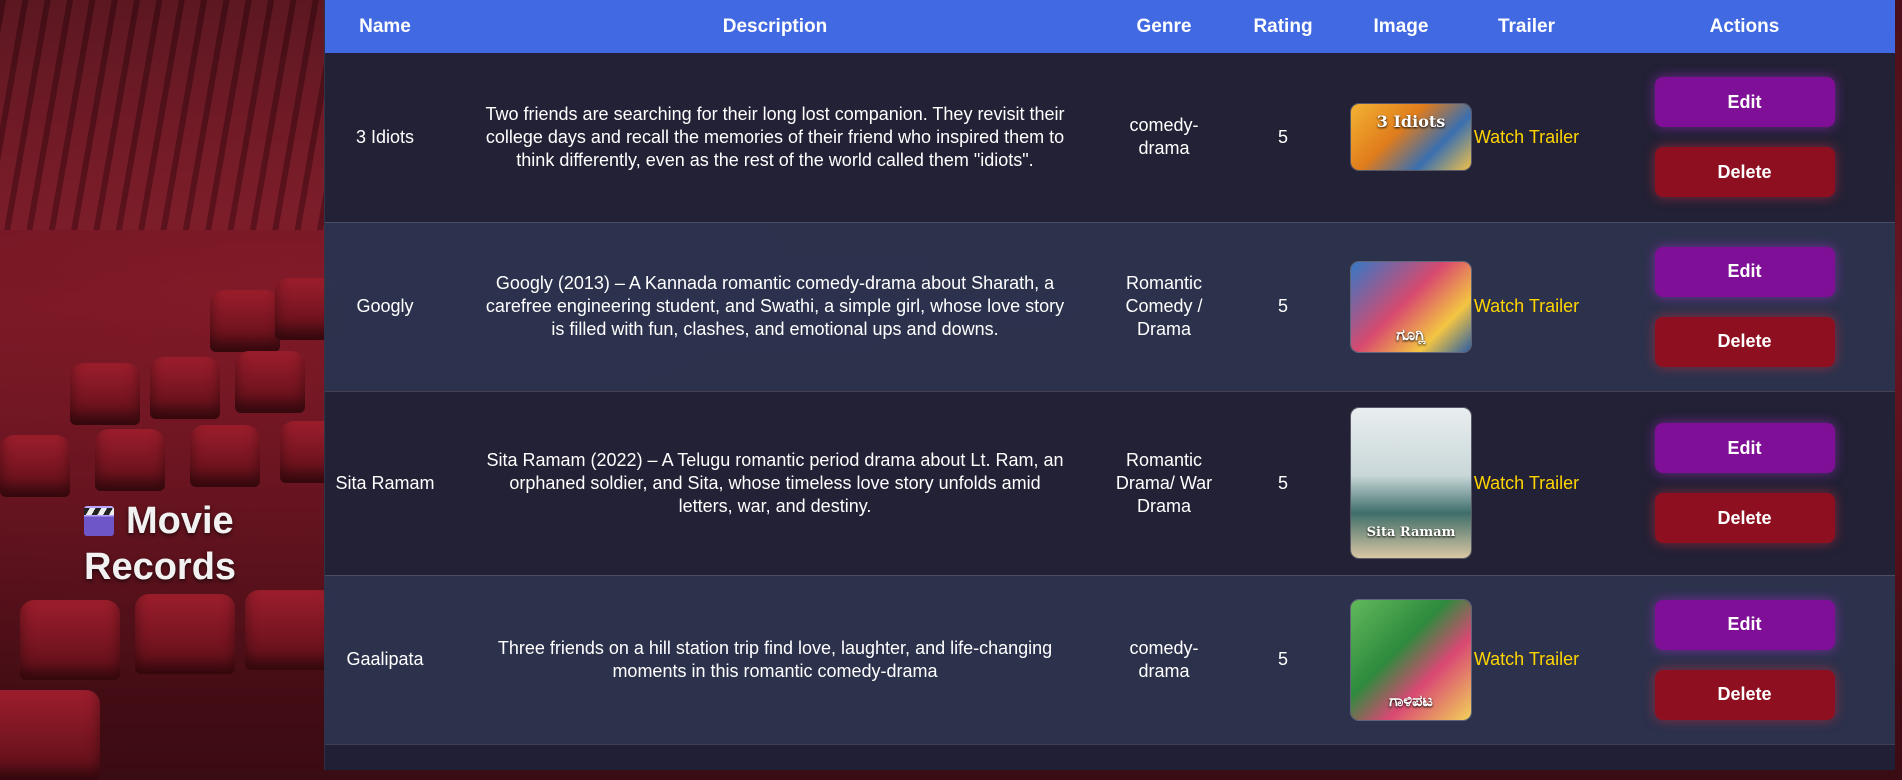 This screenshot has height=780, width=1902. What do you see at coordinates (1411, 659) in the screenshot?
I see `movie-poster: ಗಾಳಿಪಟ` at bounding box center [1411, 659].